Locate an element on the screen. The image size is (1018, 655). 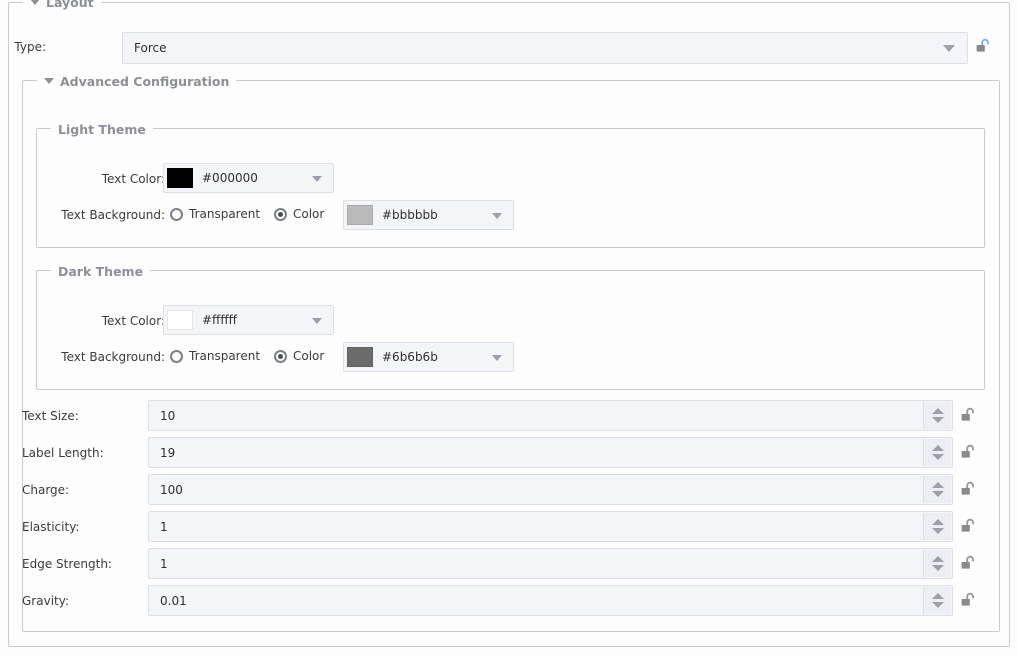
text-size-value: 10 is located at coordinates (168, 415).